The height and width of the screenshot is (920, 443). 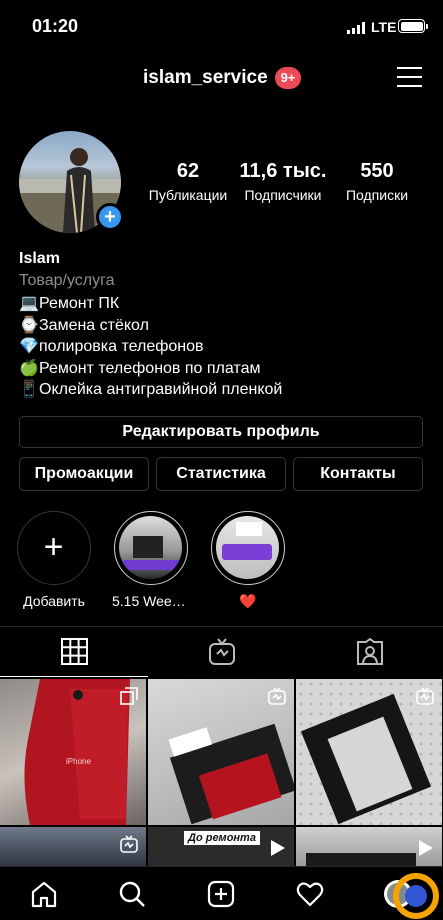 What do you see at coordinates (221, 847) in the screenshot?
I see `post-thumbnail: До ремонта` at bounding box center [221, 847].